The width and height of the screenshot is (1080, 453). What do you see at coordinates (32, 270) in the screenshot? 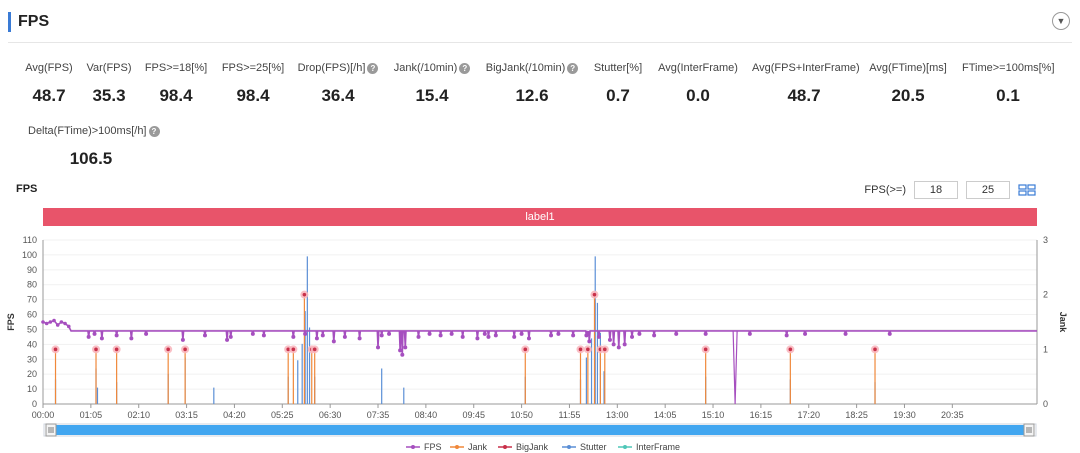
I see `y-tick-label: 90` at bounding box center [32, 270].